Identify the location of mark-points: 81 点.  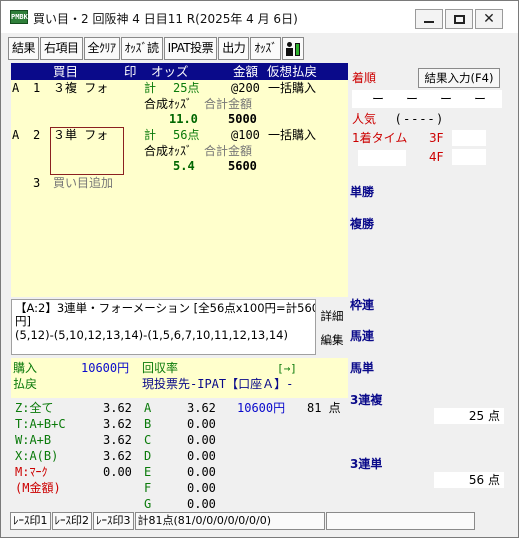
(324, 408).